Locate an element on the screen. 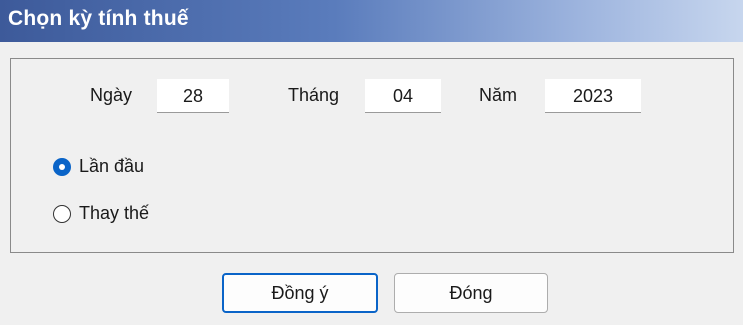 The image size is (743, 325). replacement-option: Thay thế is located at coordinates (101, 213).